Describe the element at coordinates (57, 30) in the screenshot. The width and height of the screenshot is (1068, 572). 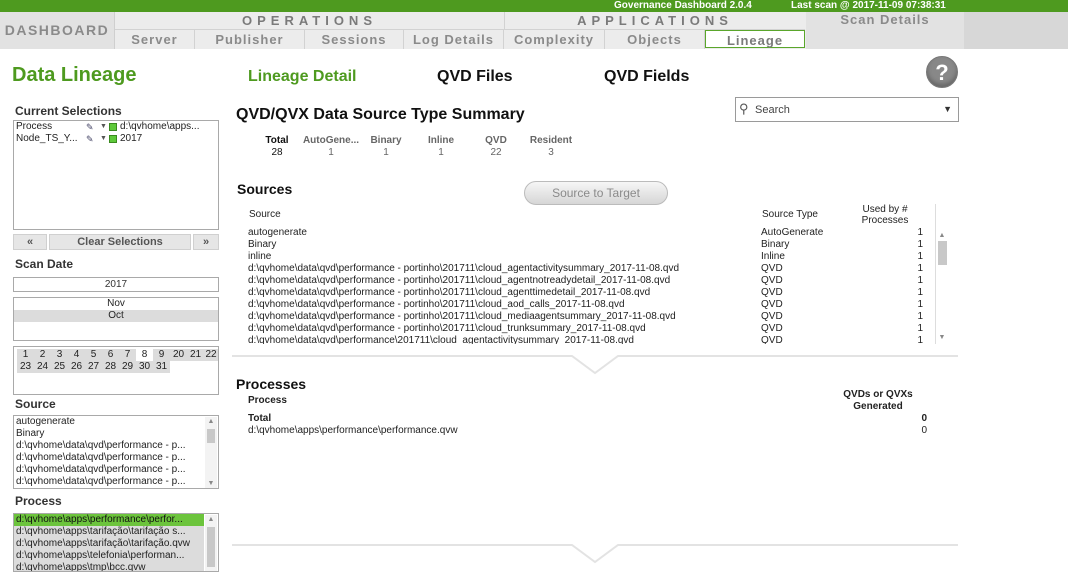
I see `dashboard-tab: DASHBOARD` at that location.